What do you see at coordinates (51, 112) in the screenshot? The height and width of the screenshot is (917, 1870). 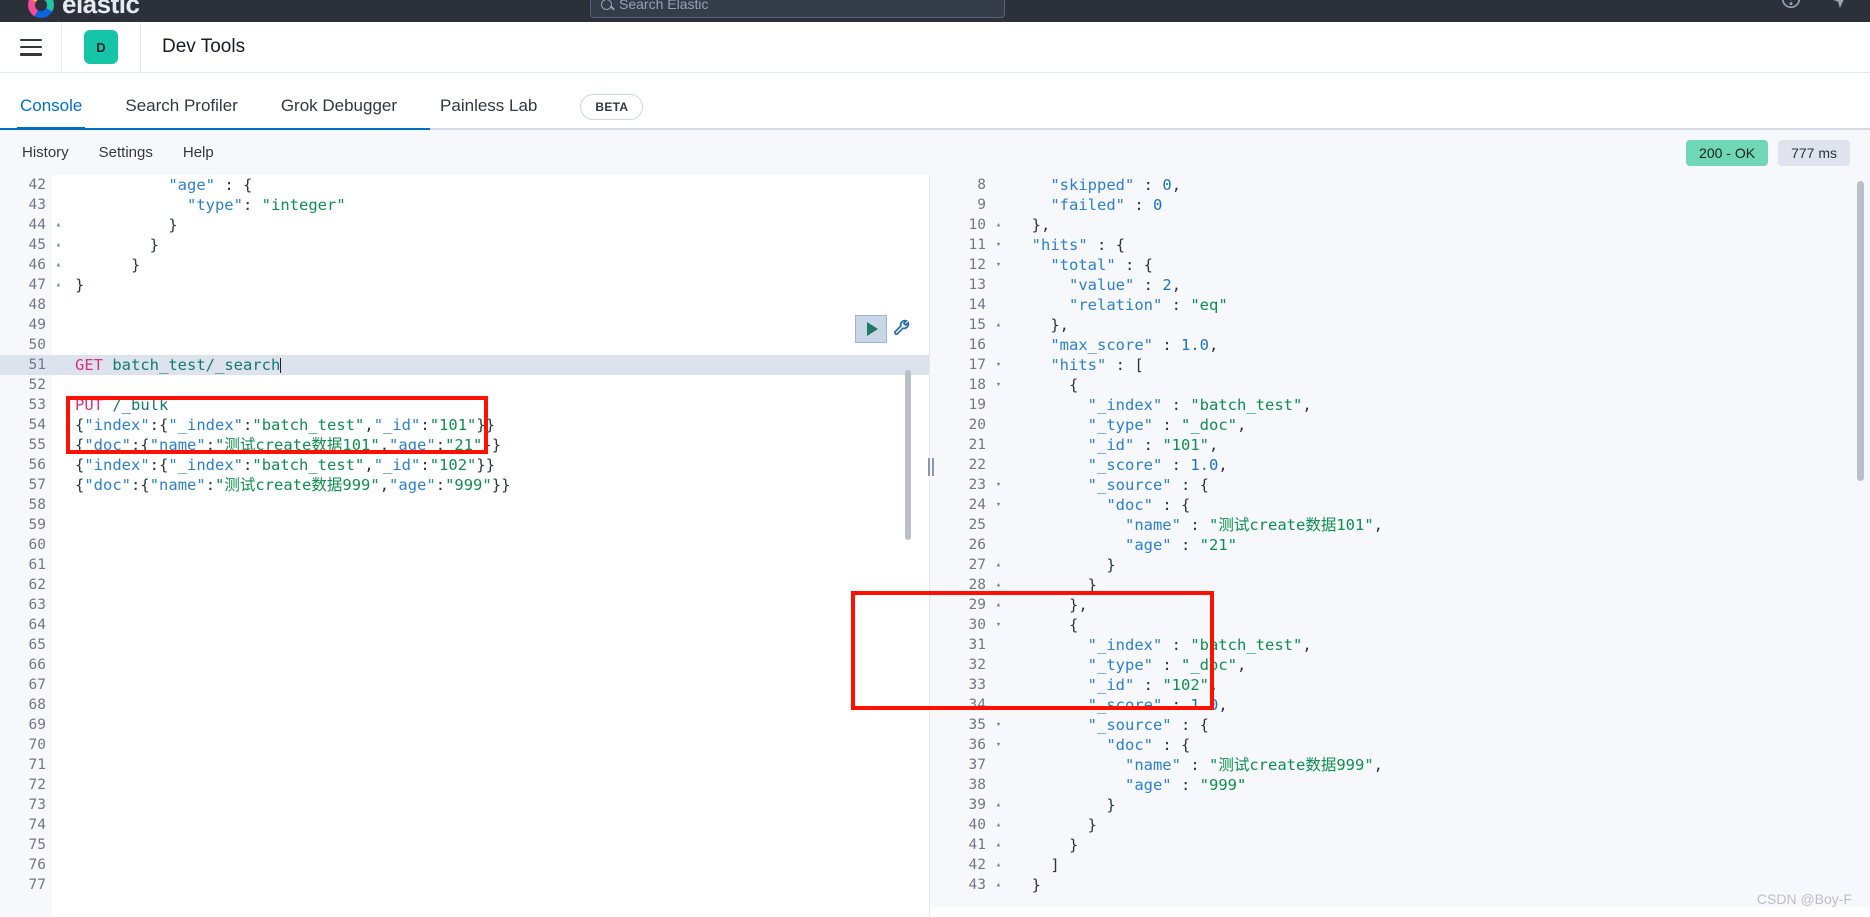 I see `tab-console: Console` at bounding box center [51, 112].